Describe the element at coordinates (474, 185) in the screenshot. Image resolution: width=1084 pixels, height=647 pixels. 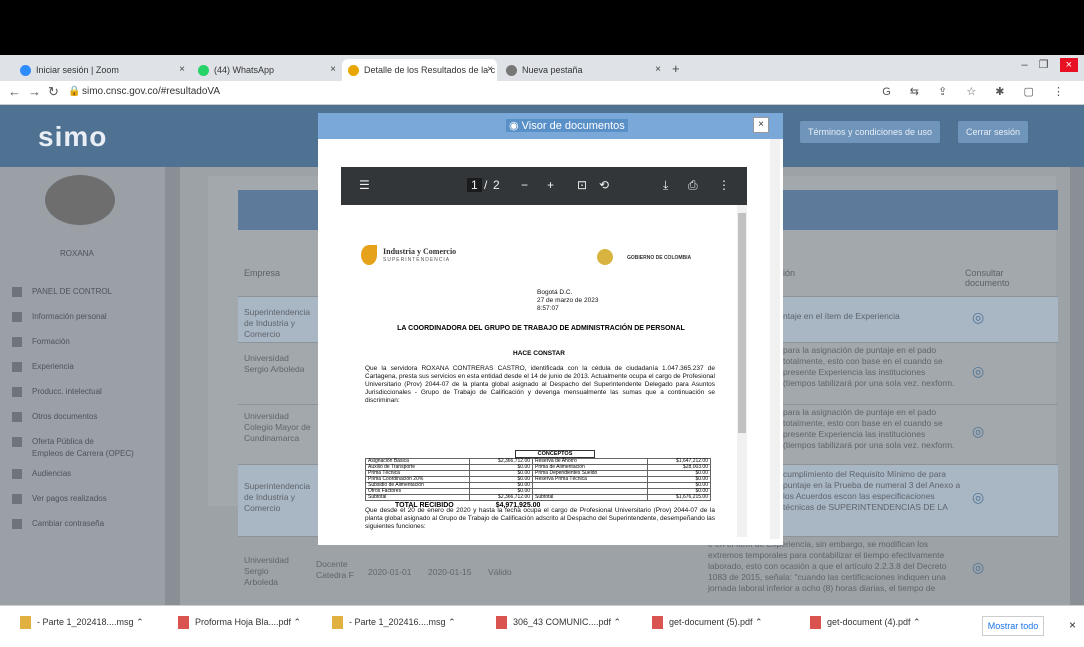
I see `page-current: 1` at that location.